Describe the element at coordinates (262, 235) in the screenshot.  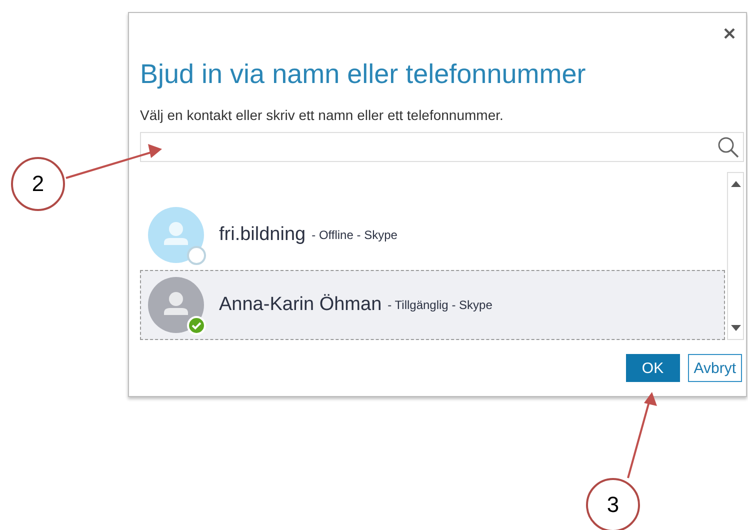
I see `contact-name: fri.bildning` at that location.